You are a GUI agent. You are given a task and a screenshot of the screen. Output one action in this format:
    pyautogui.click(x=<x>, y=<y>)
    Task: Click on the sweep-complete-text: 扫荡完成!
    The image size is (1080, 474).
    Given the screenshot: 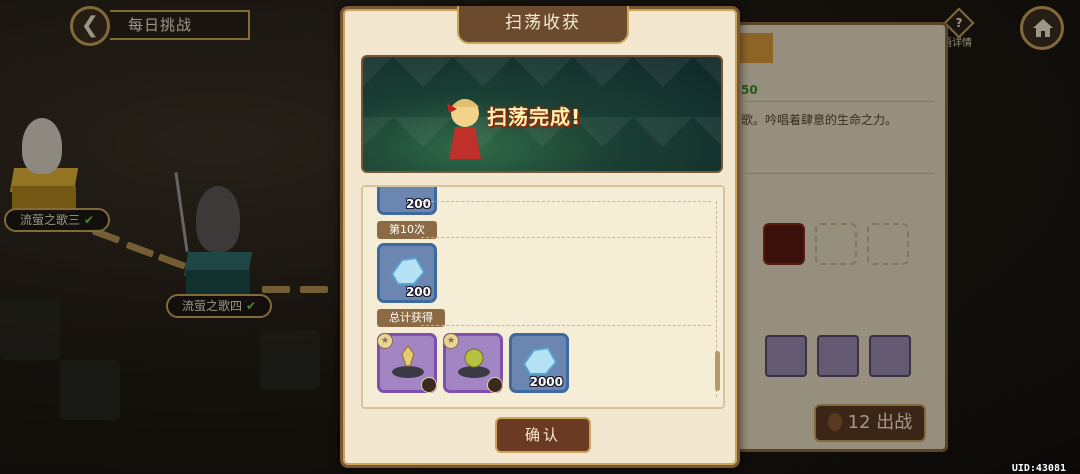 What is the action you would take?
    pyautogui.click(x=534, y=117)
    